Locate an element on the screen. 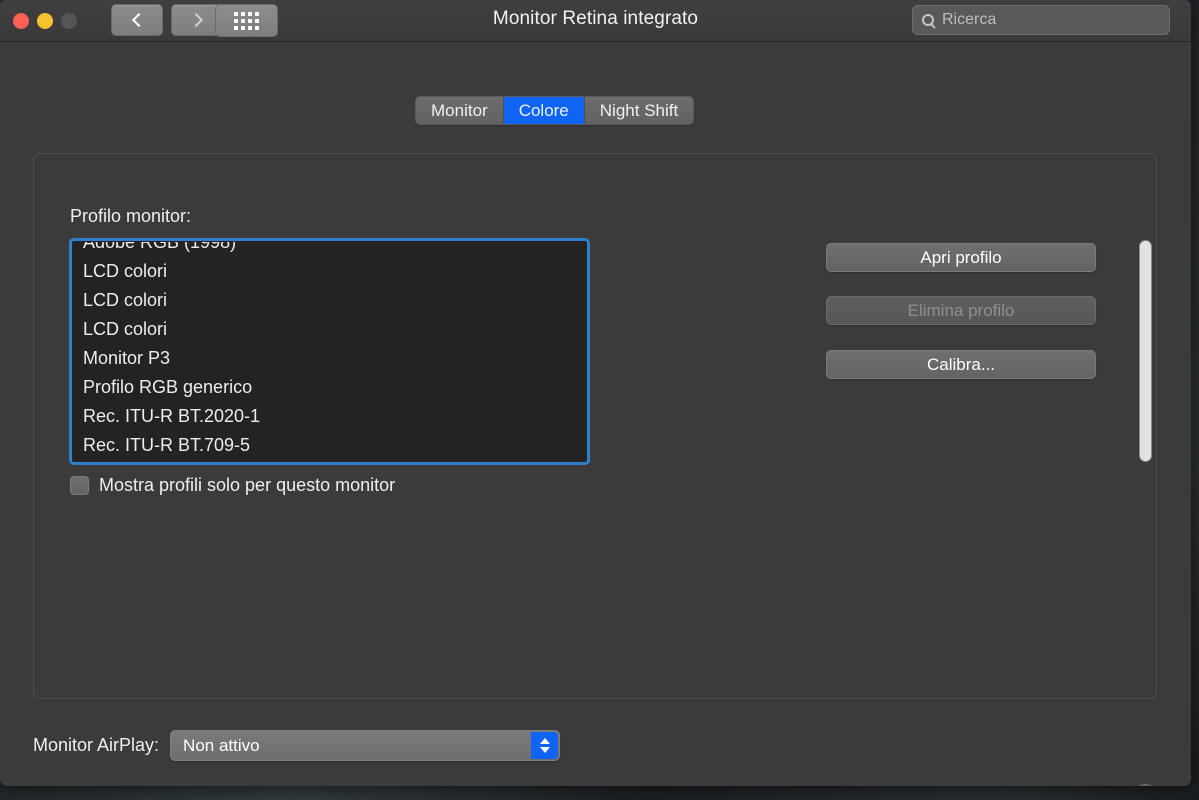 This screenshot has height=800, width=1199. list-scrollbar-thumb is located at coordinates (1145, 351).